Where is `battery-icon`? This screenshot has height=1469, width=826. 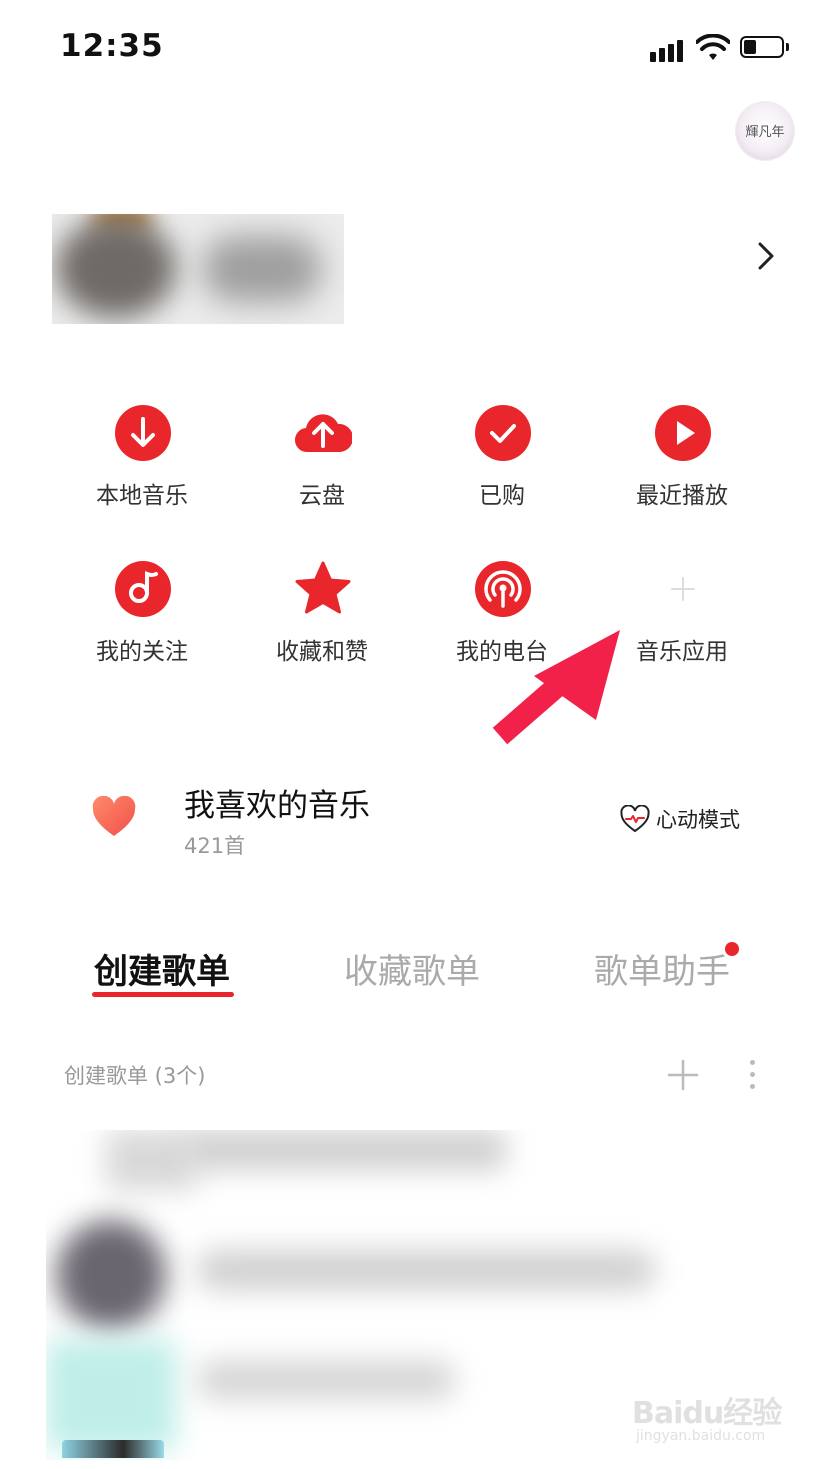
battery-icon is located at coordinates (764, 48).